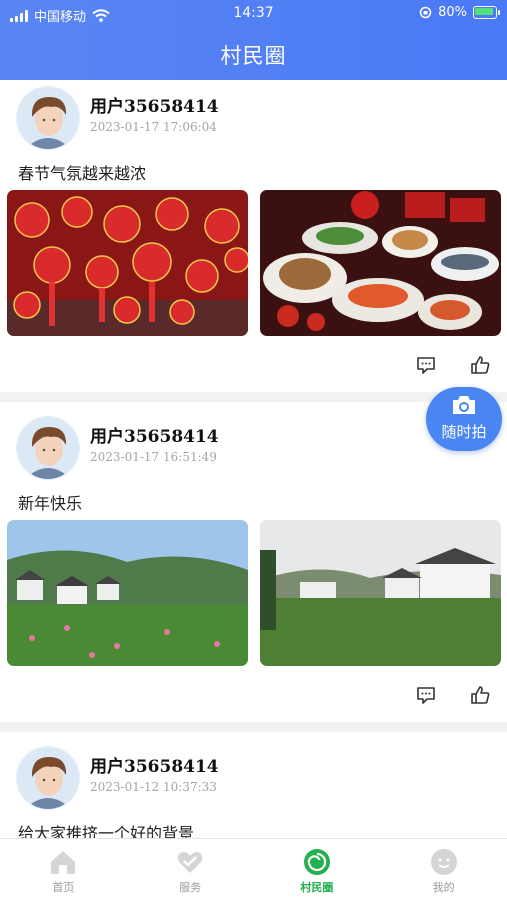 Image resolution: width=507 pixels, height=901 pixels. Describe the element at coordinates (380, 263) in the screenshot. I see `feast-image` at that location.